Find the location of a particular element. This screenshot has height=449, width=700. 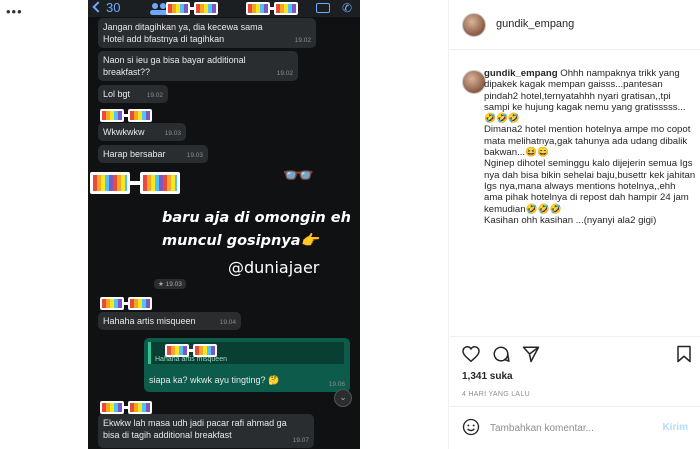

chat-bubble: Hahaha artis misqueen 19.04 is located at coordinates (169, 321).